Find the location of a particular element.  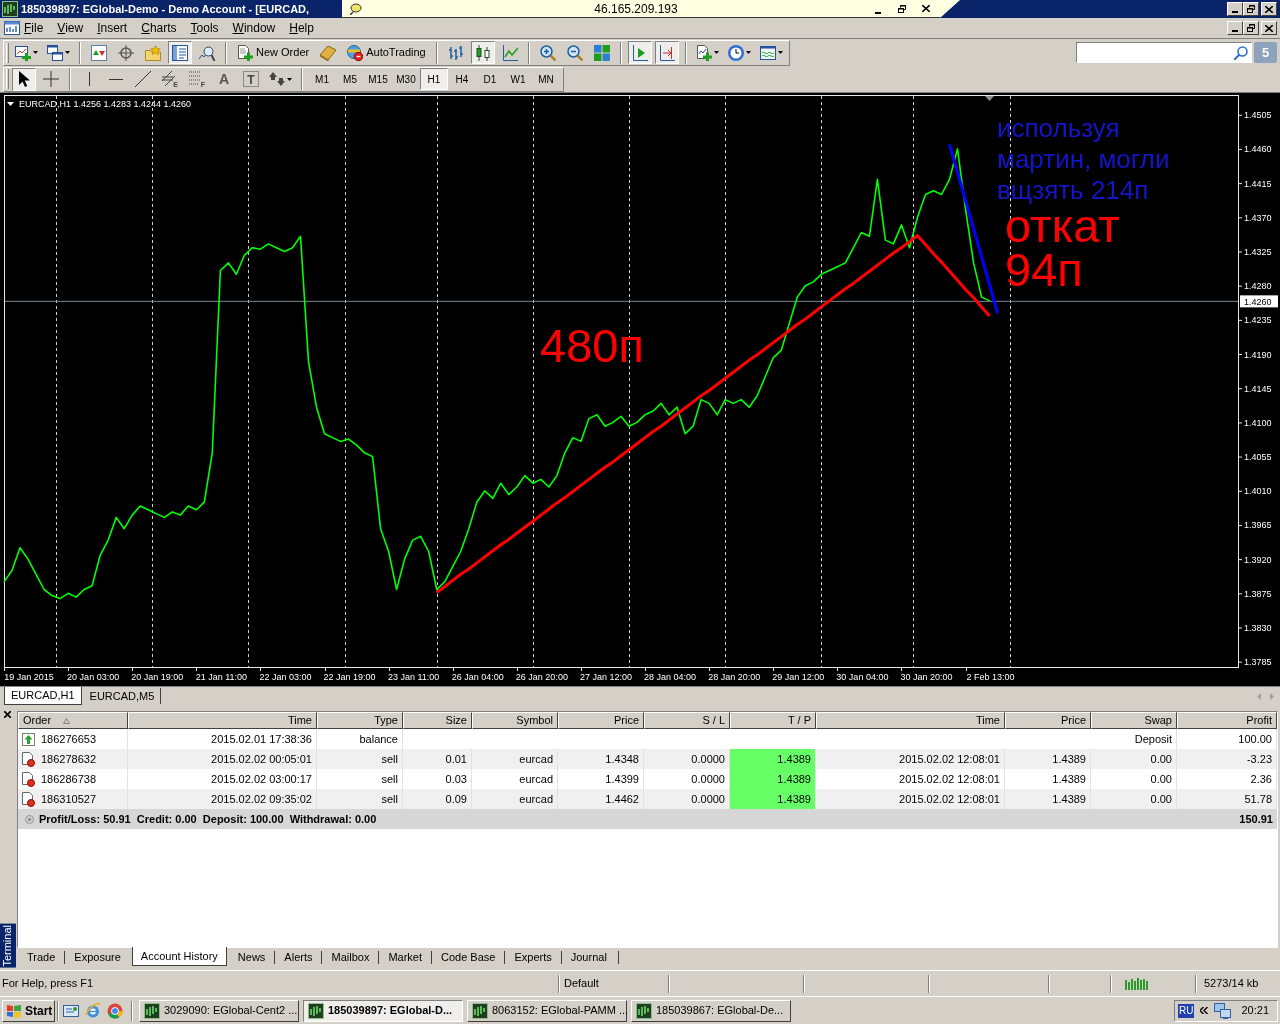

language-indicator: RU is located at coordinates (1186, 1010).